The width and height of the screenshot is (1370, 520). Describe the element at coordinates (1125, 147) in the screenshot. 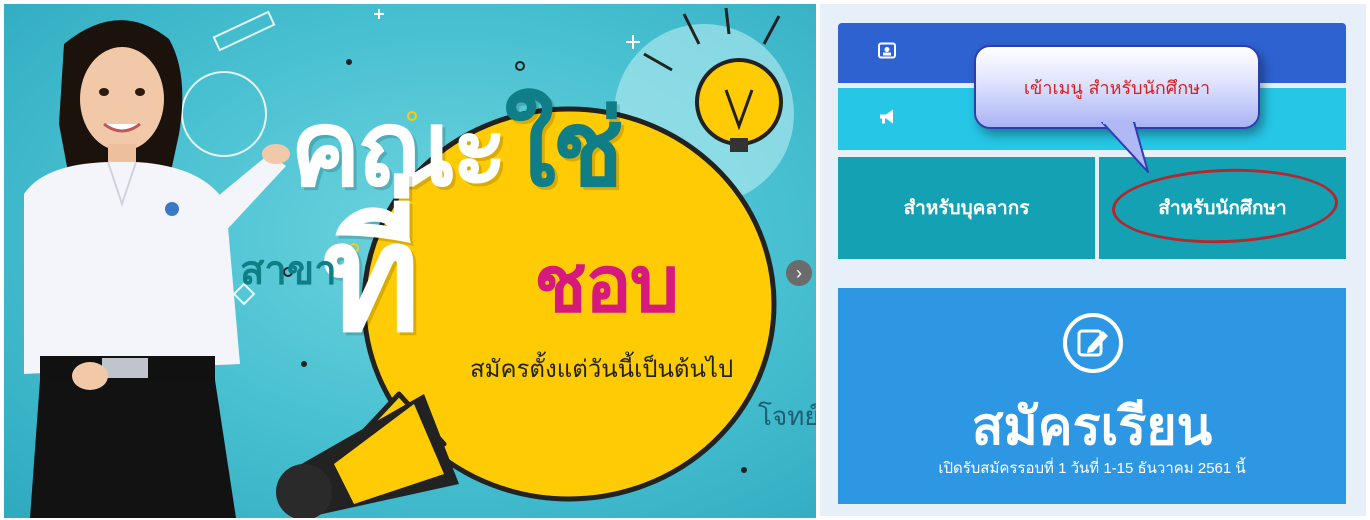

I see `callout-tail` at that location.